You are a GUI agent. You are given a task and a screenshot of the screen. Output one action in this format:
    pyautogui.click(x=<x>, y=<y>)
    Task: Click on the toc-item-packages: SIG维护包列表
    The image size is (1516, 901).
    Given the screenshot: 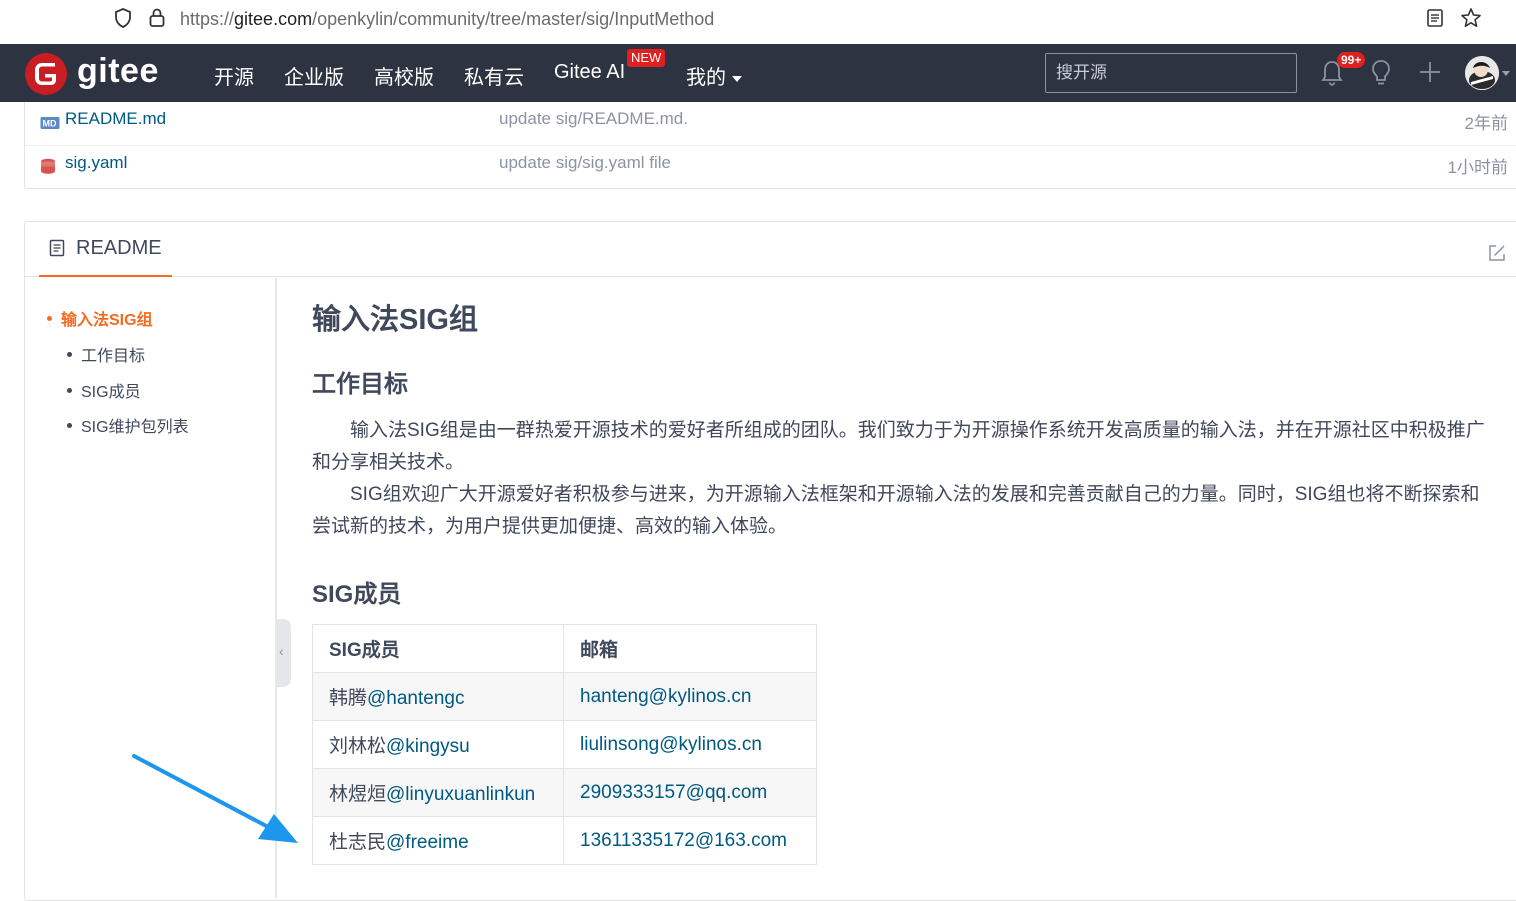 What is the action you would take?
    pyautogui.click(x=128, y=425)
    